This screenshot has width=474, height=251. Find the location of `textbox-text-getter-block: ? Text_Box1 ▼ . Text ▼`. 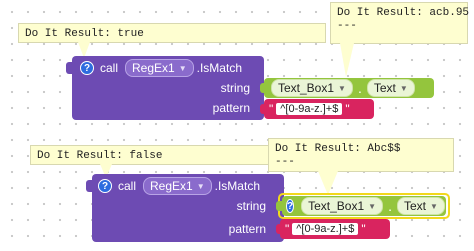

textbox-text-getter-block: ? Text_Box1 ▼ . Text ▼ is located at coordinates (364, 206).